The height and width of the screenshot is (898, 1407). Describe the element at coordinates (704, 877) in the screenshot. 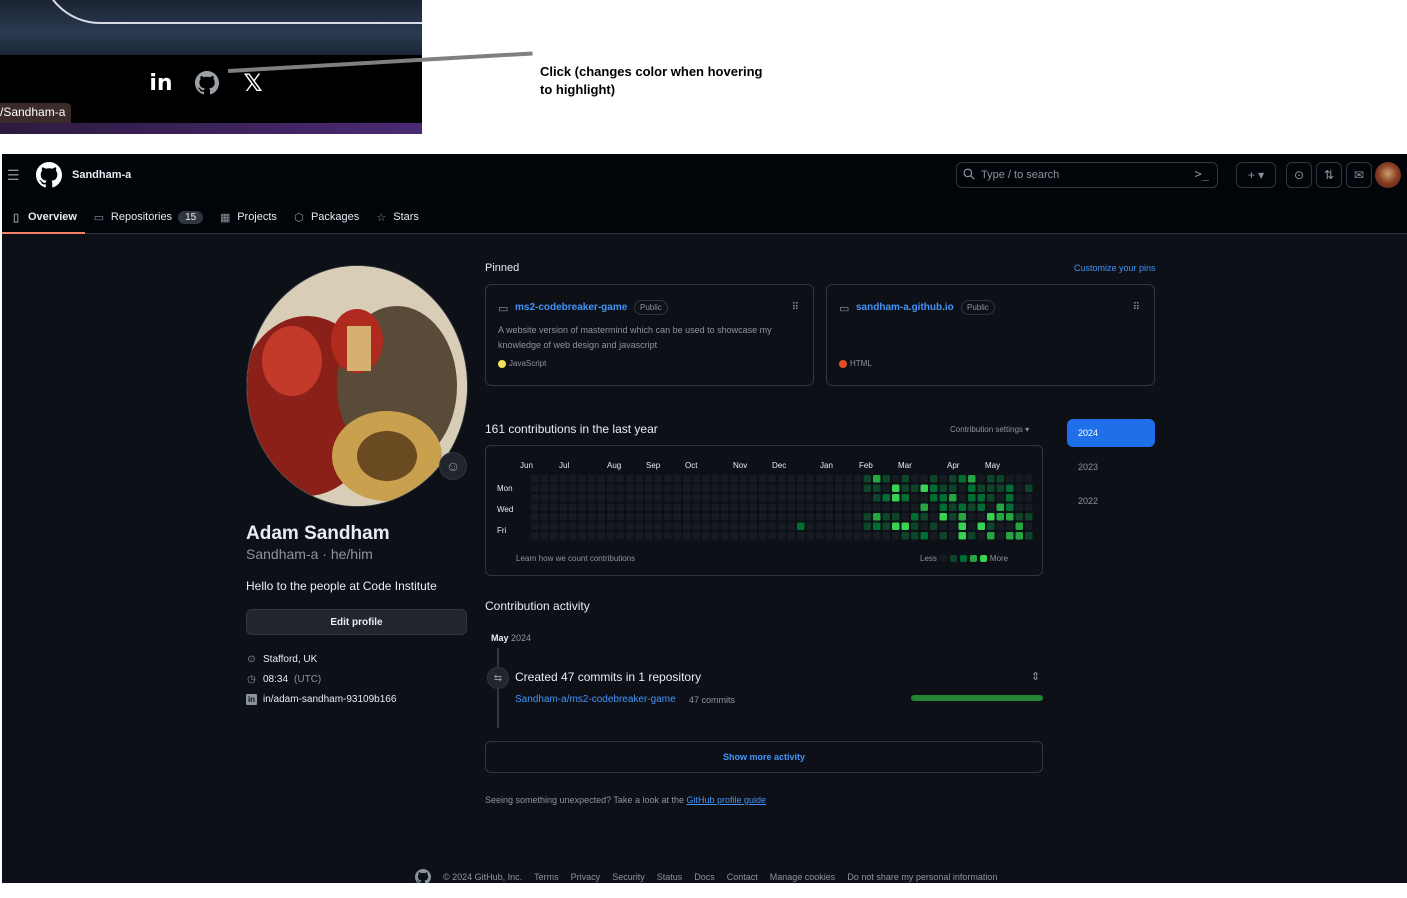

I see `footer-link-docs: Docs` at that location.